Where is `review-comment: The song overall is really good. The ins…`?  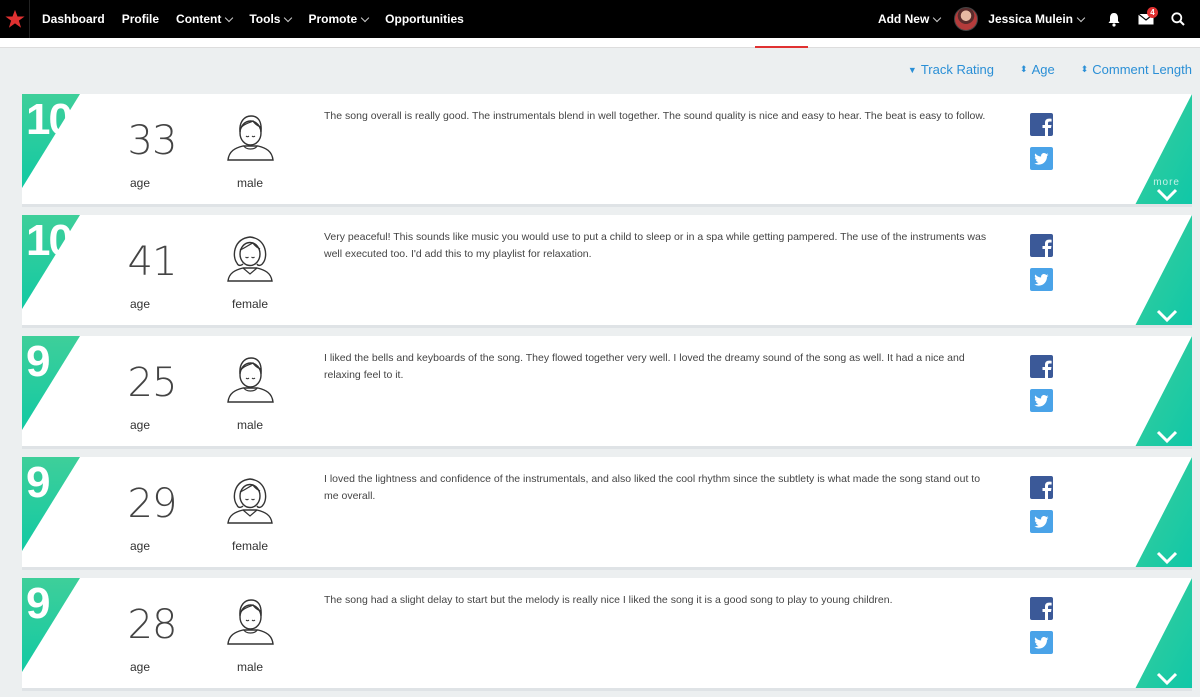
review-comment: The song overall is really good. The ins… is located at coordinates (655, 116).